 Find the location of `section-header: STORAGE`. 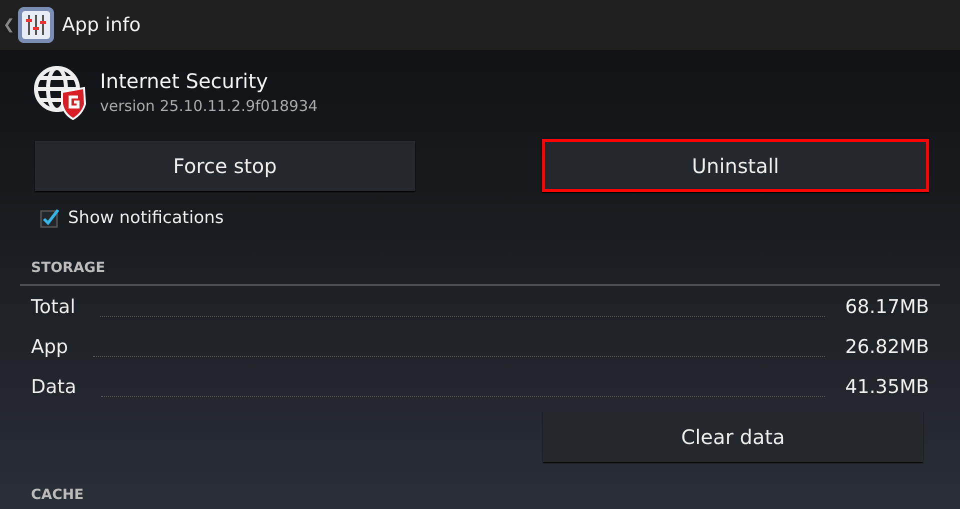

section-header: STORAGE is located at coordinates (68, 268).